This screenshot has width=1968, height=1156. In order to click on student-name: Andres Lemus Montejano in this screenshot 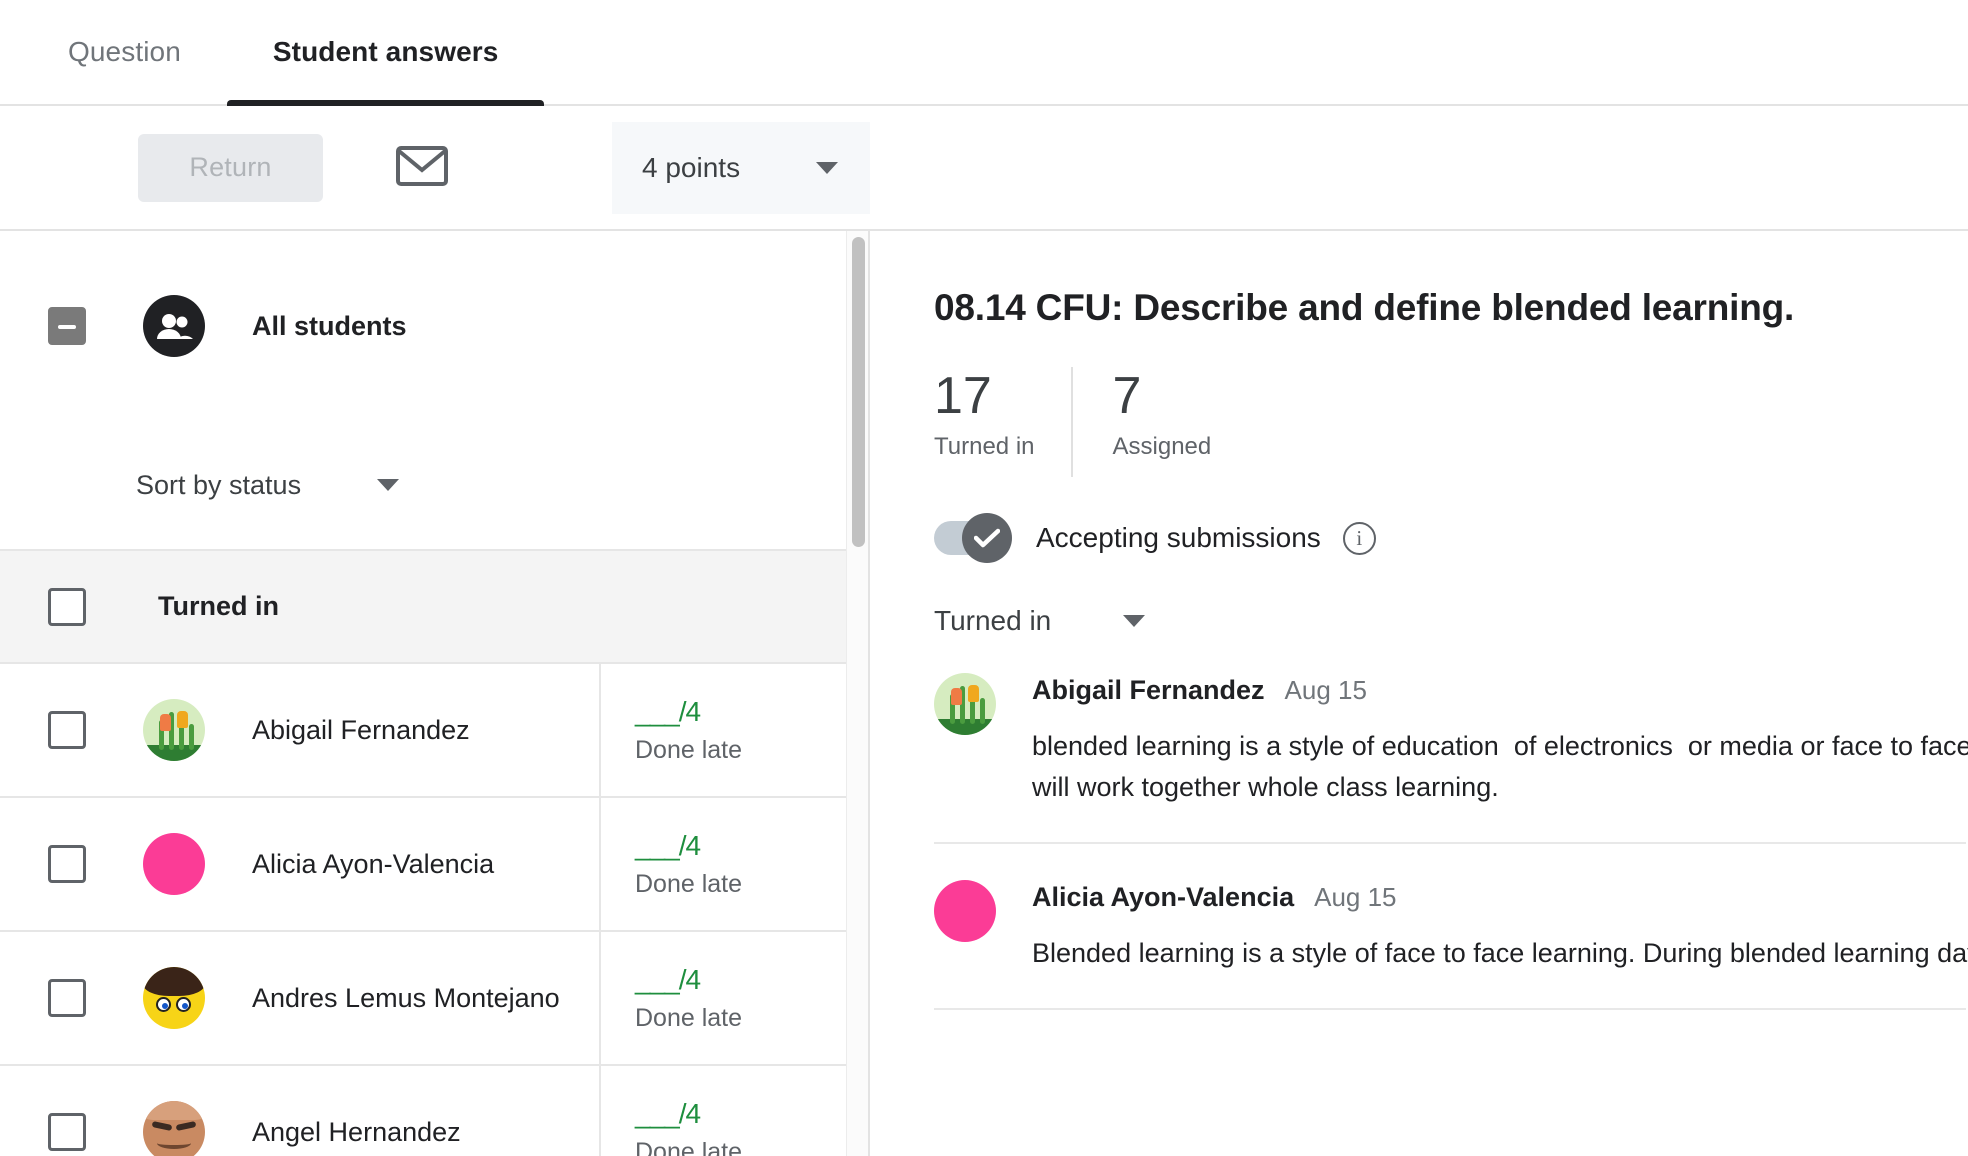, I will do `click(406, 997)`.